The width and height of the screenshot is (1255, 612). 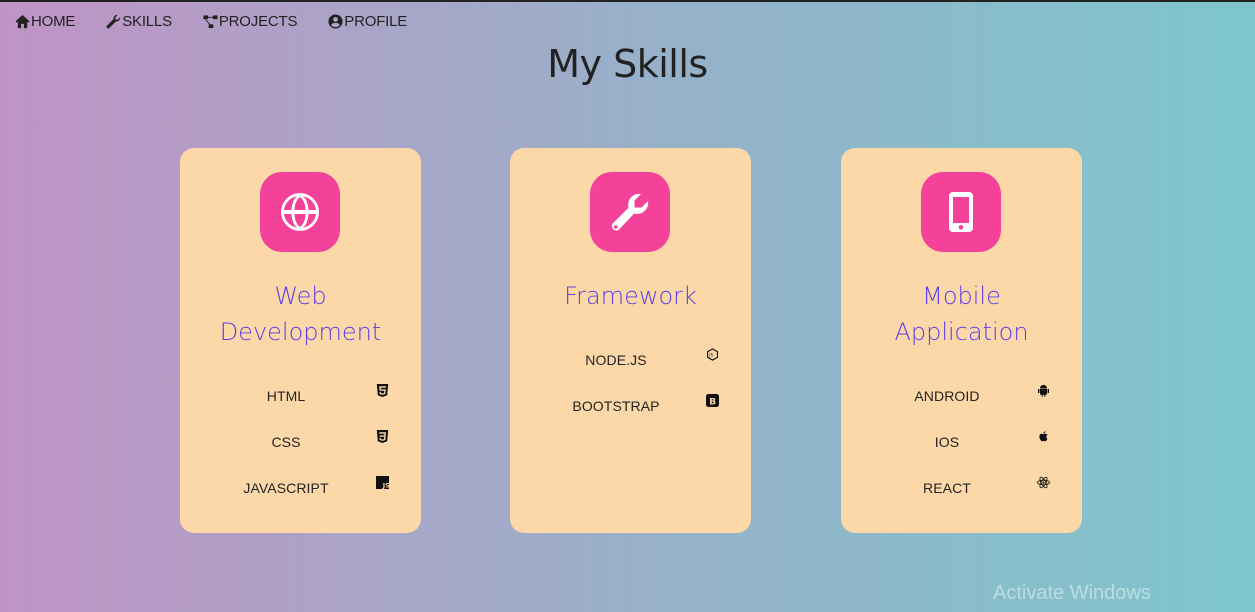 What do you see at coordinates (630, 340) in the screenshot?
I see `skill-card-framework: Framework NODE.JS JS BOOTSTRAP B` at bounding box center [630, 340].